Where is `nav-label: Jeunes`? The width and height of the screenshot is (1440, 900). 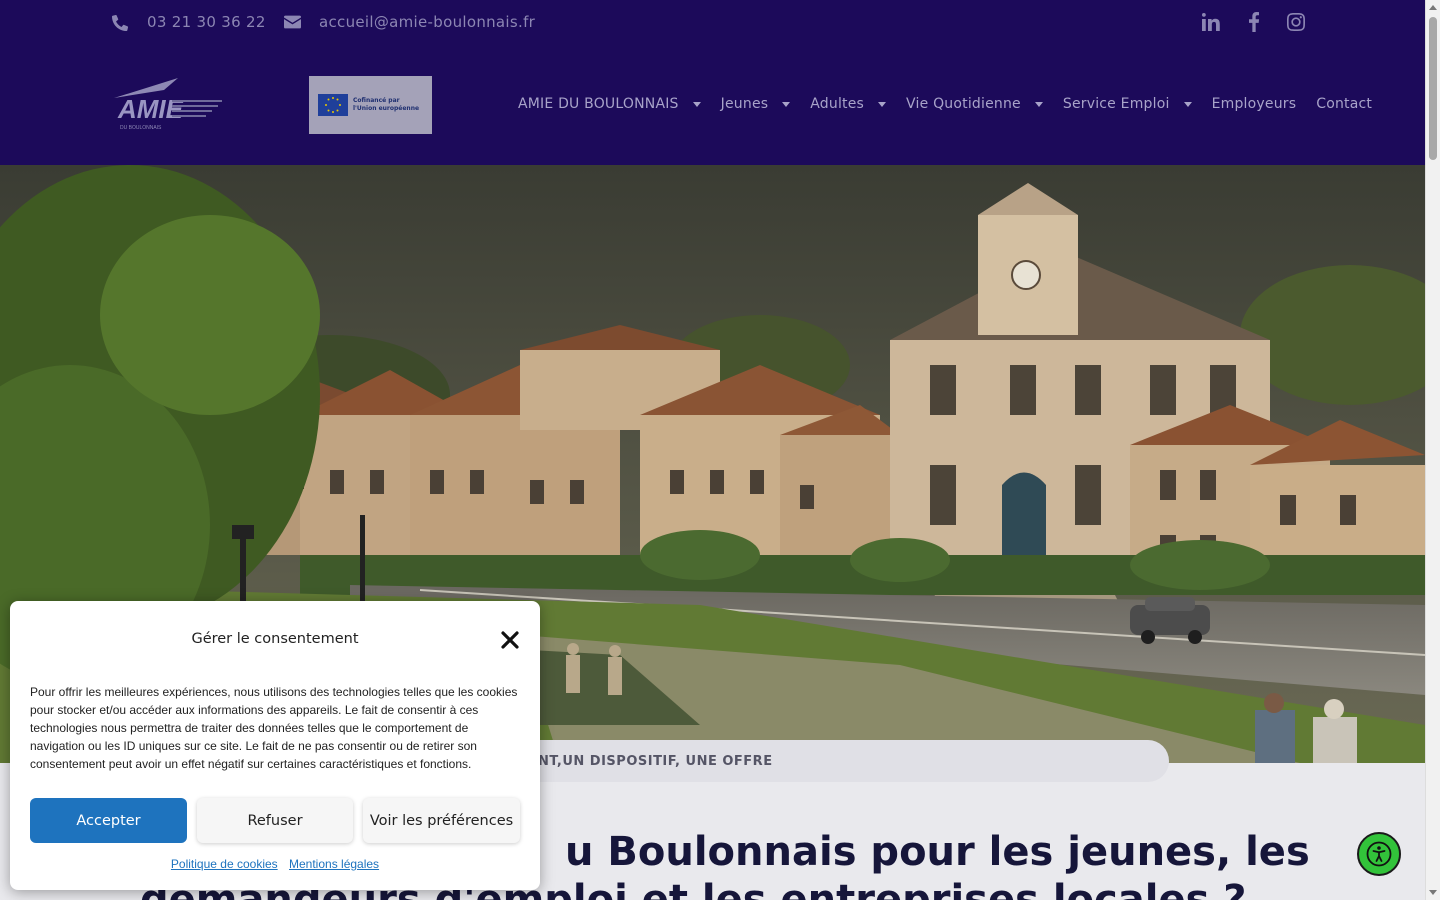 nav-label: Jeunes is located at coordinates (744, 104).